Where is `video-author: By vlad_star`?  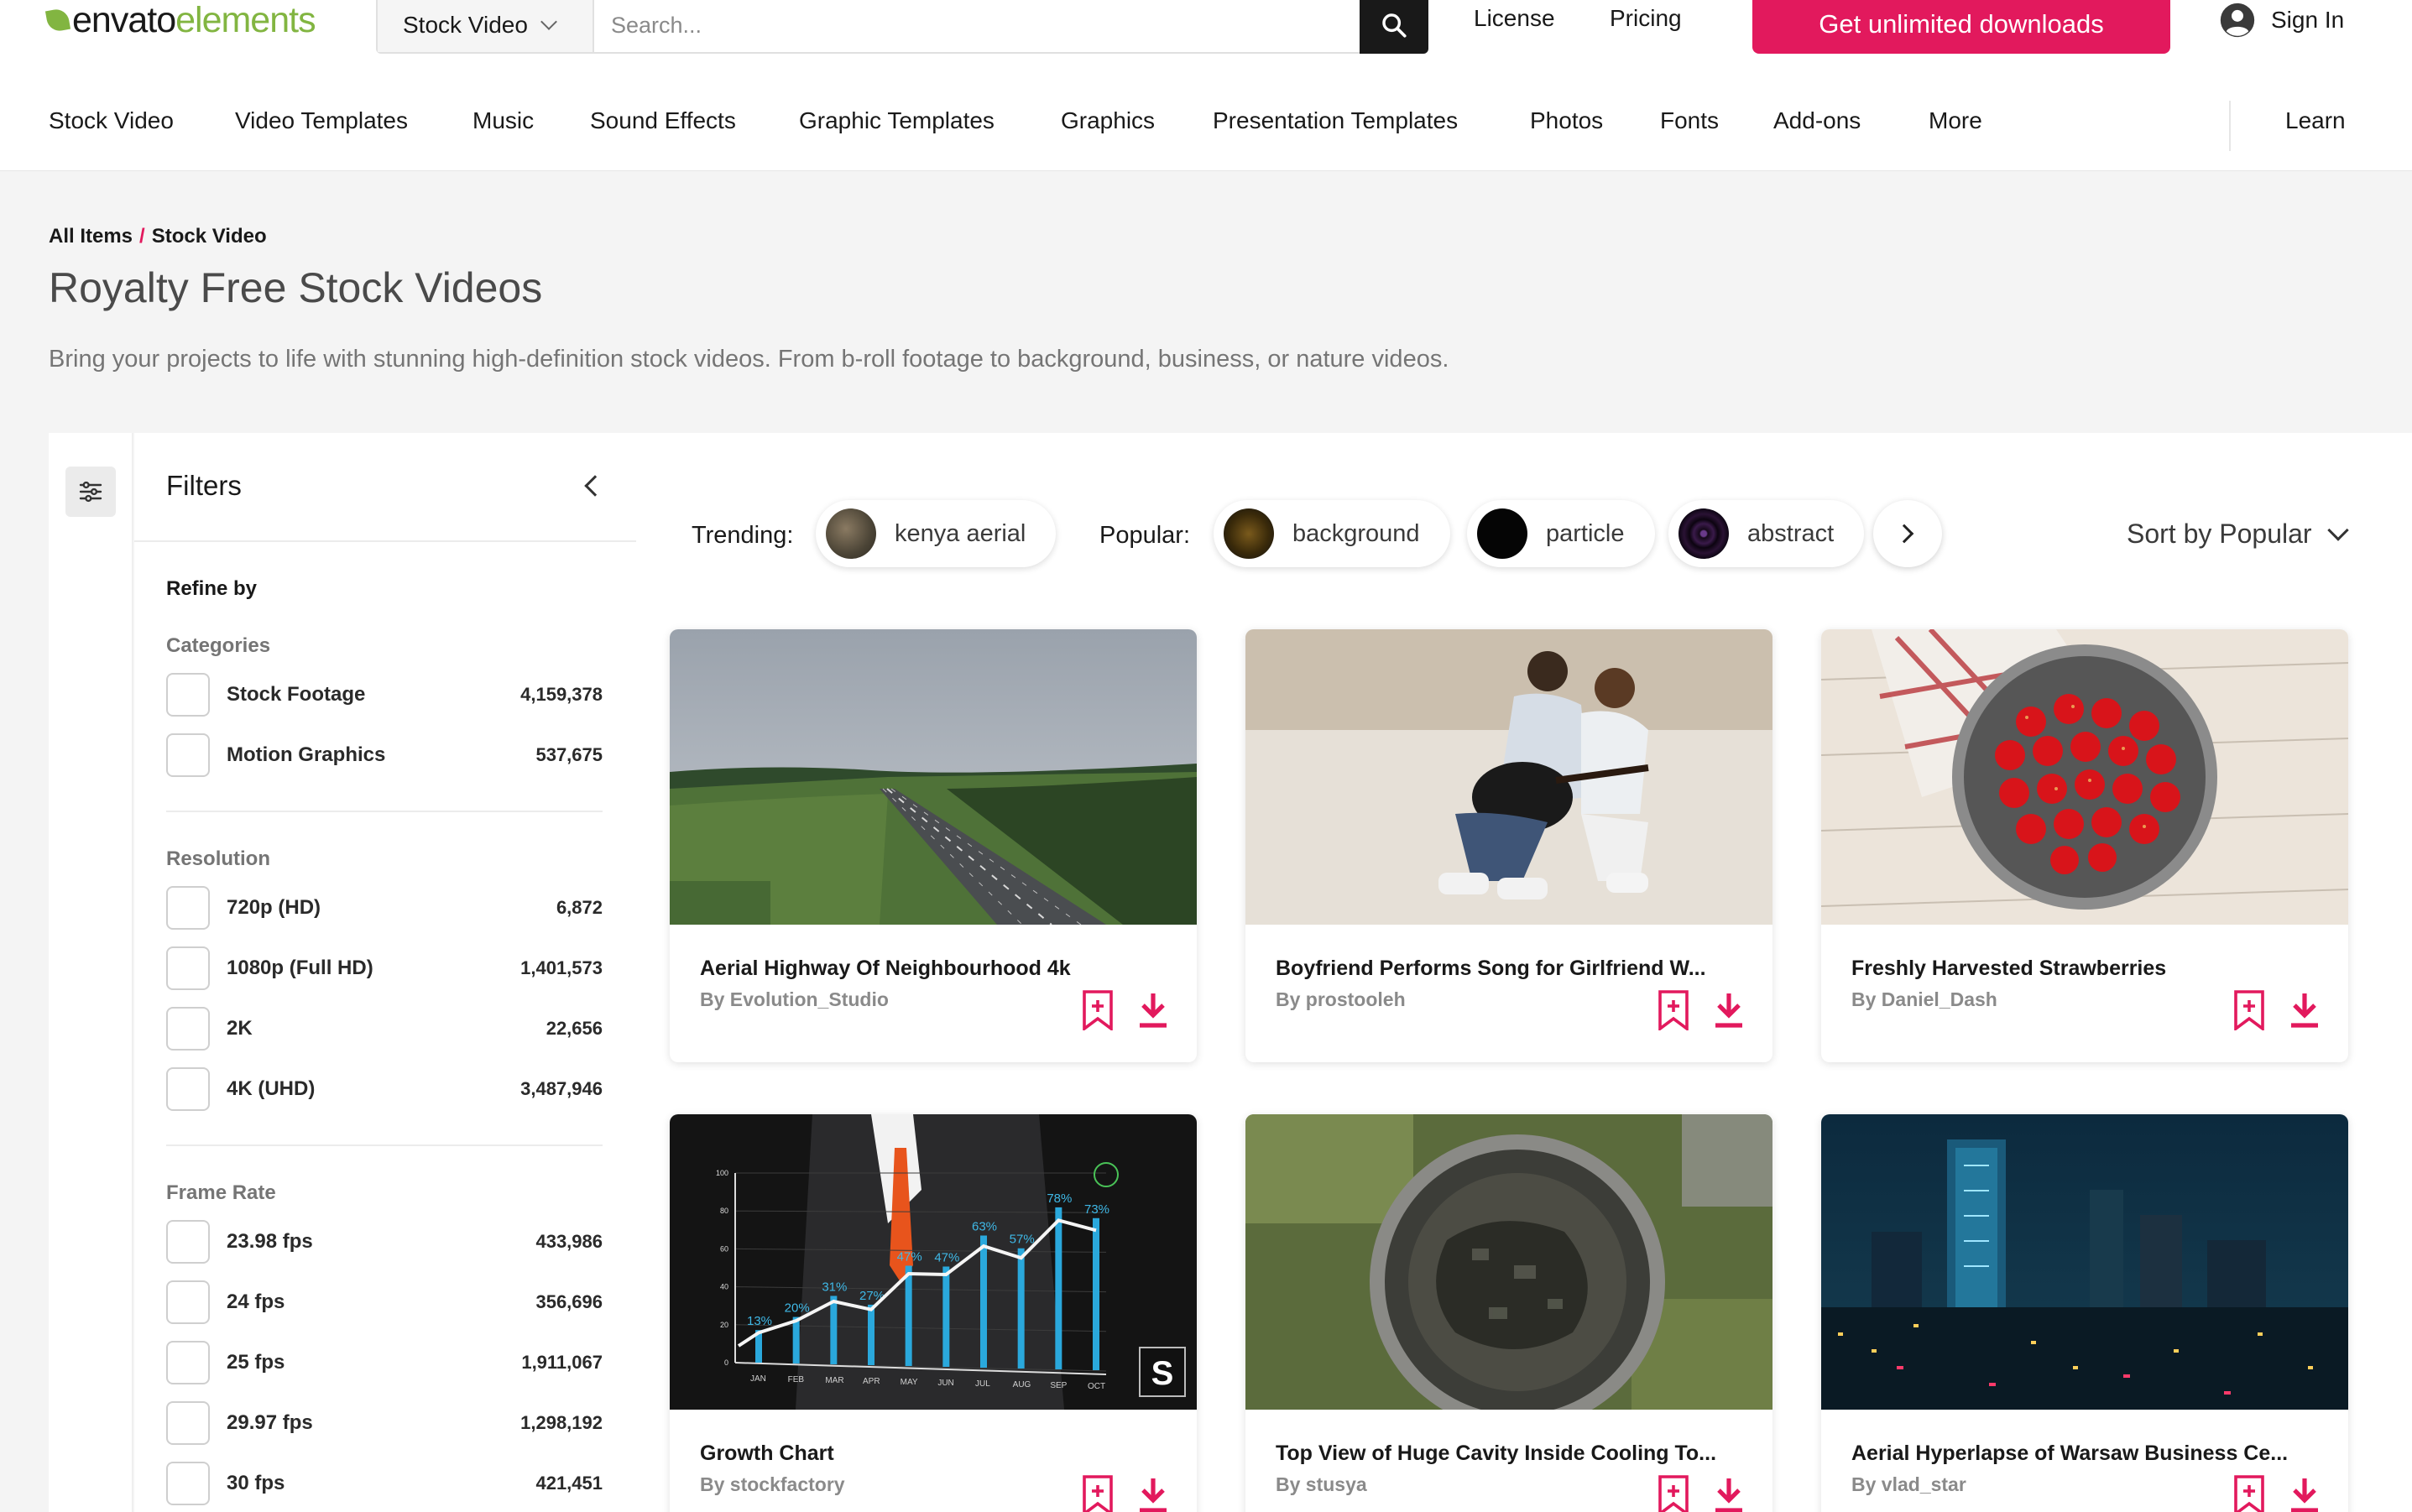 video-author: By vlad_star is located at coordinates (1908, 1485).